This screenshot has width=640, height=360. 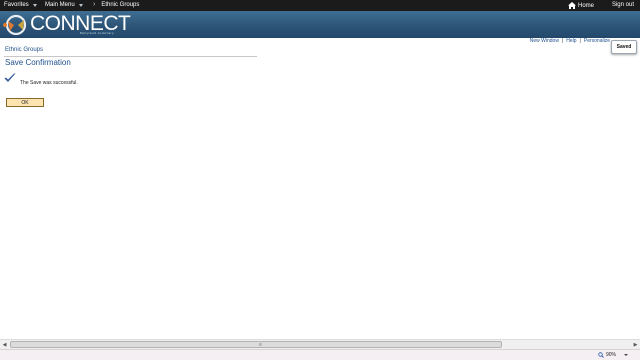 I want to click on scroll-left-icon: ◀, so click(x=4, y=345).